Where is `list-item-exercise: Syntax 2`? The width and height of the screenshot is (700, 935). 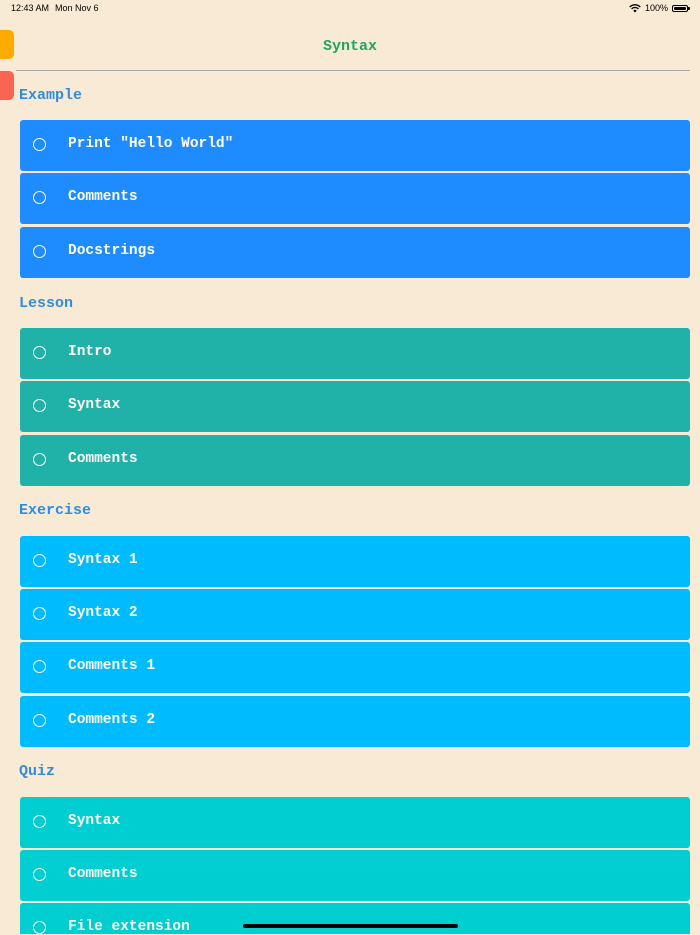
list-item-exercise: Syntax 2 is located at coordinates (355, 614).